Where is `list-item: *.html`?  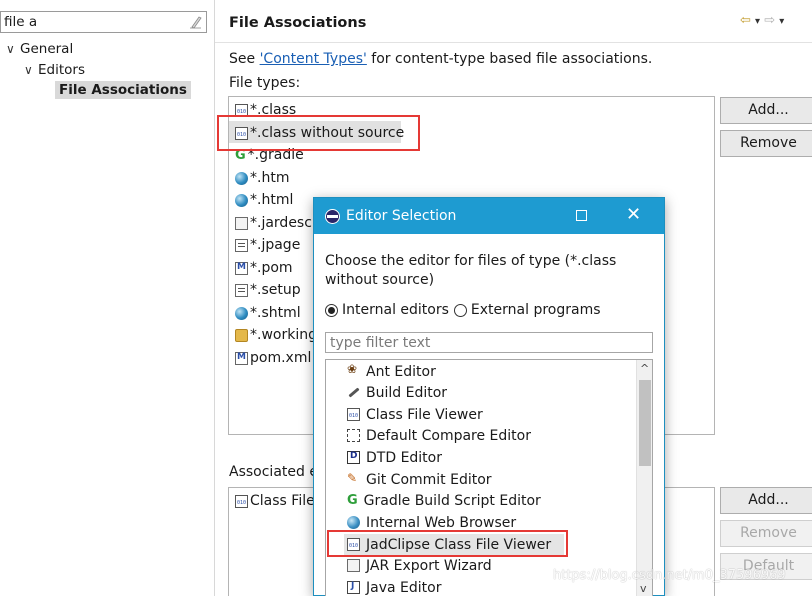
list-item: *.html is located at coordinates (264, 200).